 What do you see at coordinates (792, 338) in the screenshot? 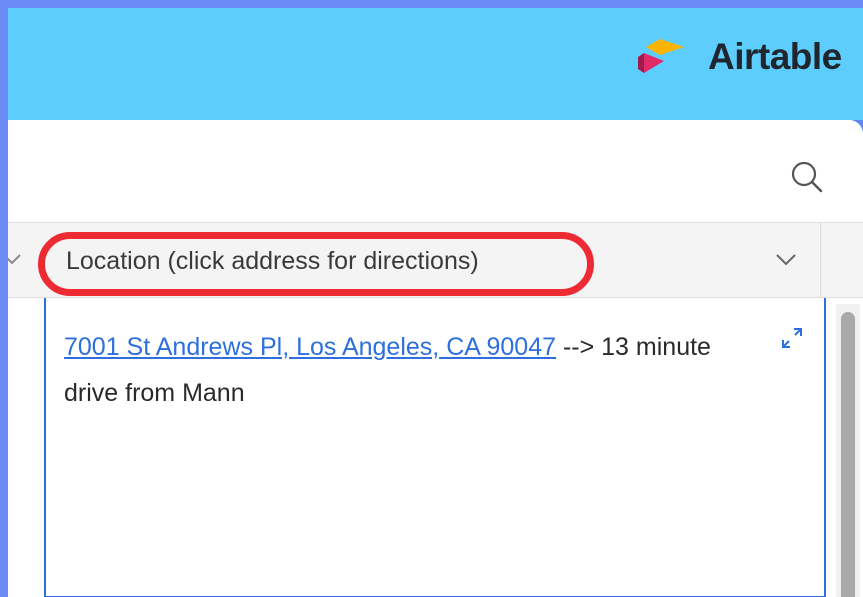
I see `expand-icon` at bounding box center [792, 338].